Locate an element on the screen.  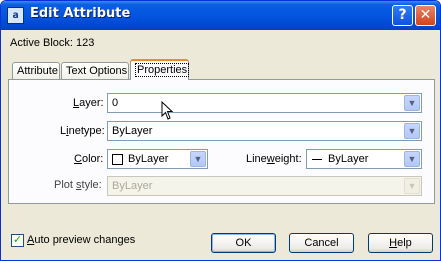
cancel-button: Cancel is located at coordinates (321, 243).